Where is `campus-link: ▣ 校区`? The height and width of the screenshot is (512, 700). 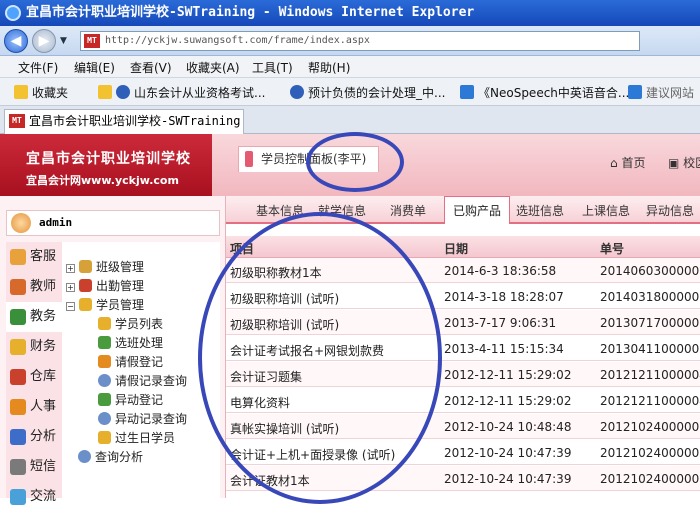
campus-link: ▣ 校区 is located at coordinates (684, 162).